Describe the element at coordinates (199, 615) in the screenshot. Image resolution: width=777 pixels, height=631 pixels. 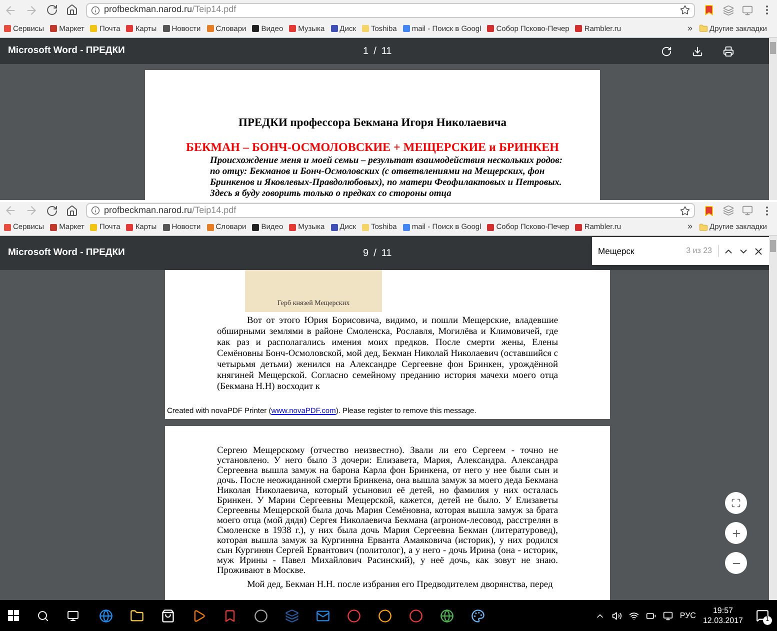
I see `media-icon` at that location.